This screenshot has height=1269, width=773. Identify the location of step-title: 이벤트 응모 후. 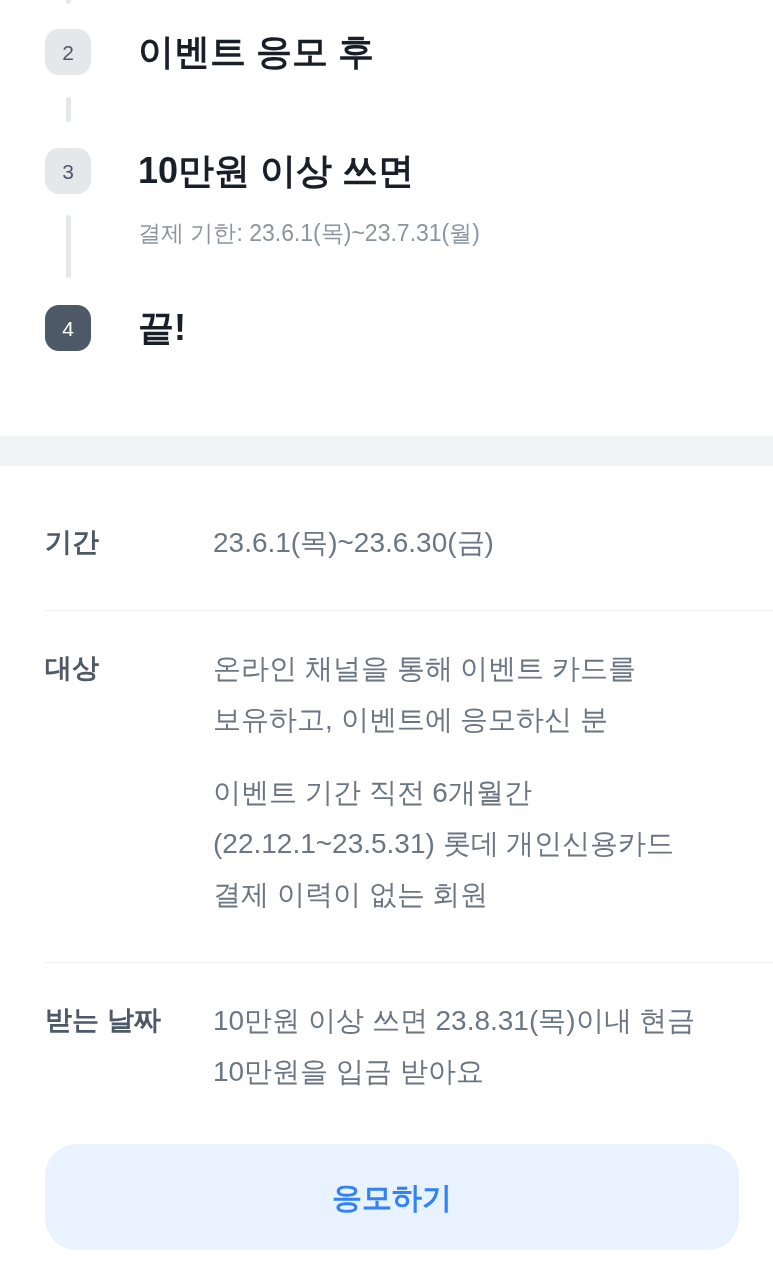
(256, 52).